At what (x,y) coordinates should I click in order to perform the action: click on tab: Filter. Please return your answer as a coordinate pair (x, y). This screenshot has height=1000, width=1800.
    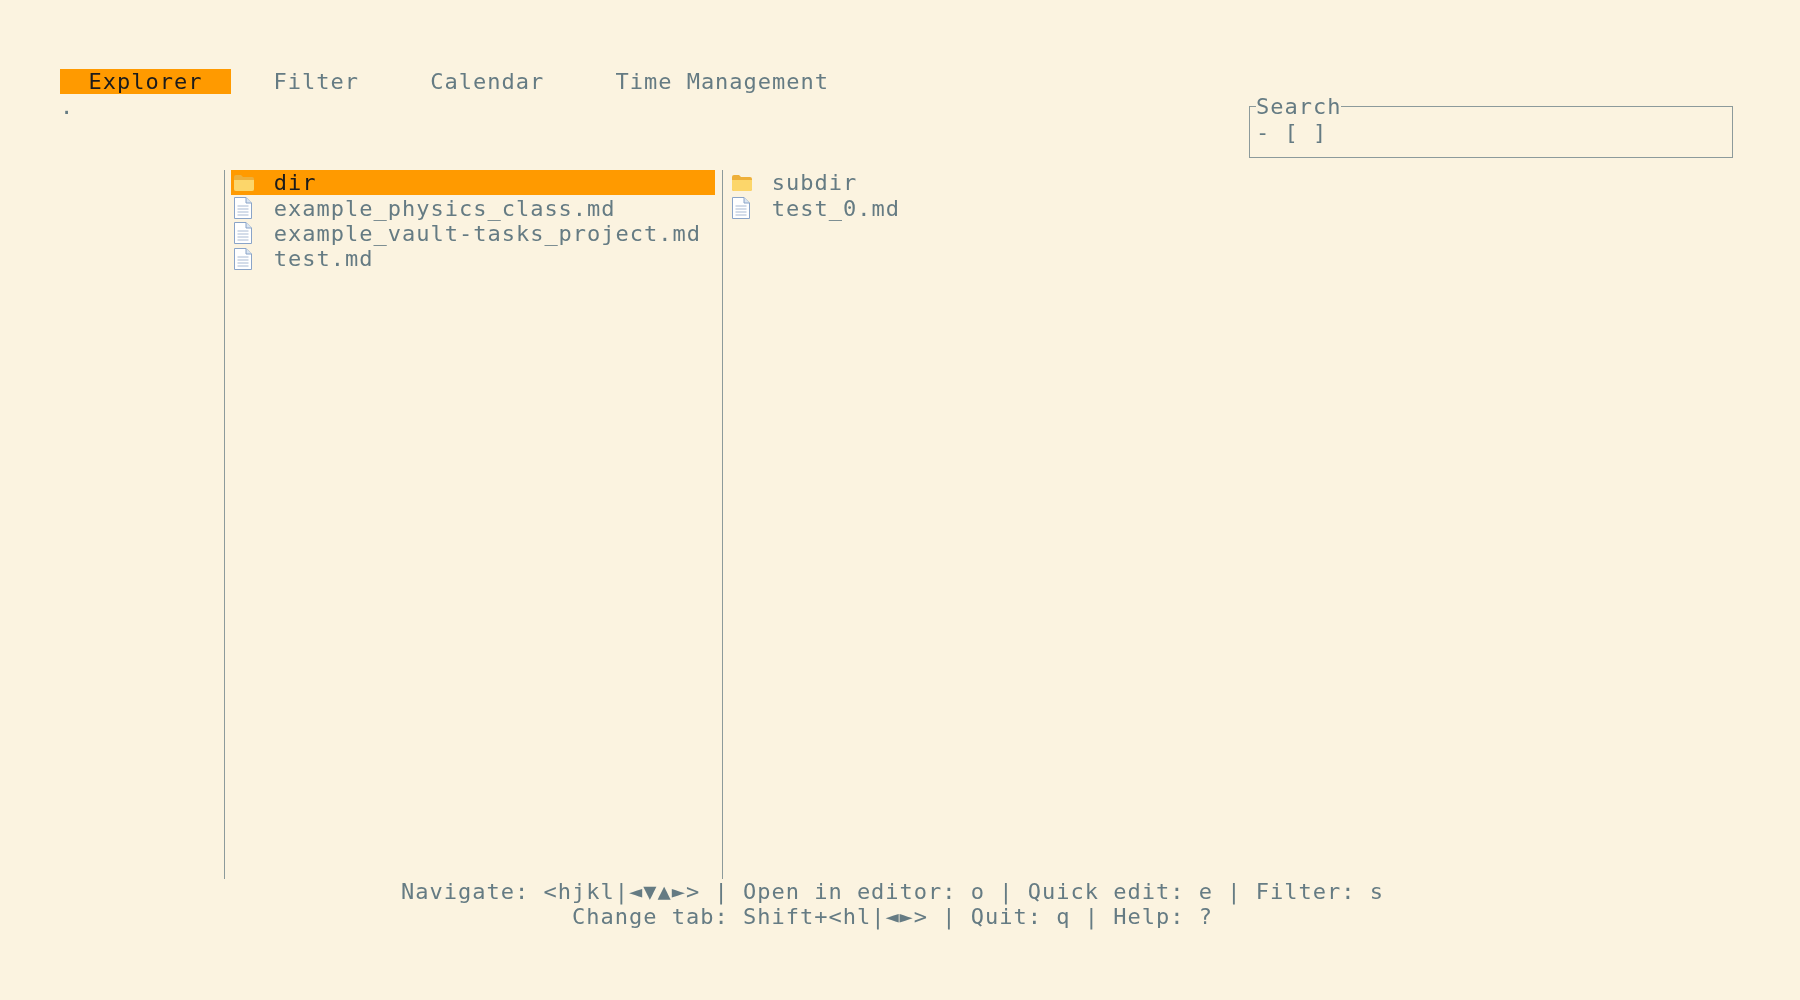
    Looking at the image, I should click on (316, 82).